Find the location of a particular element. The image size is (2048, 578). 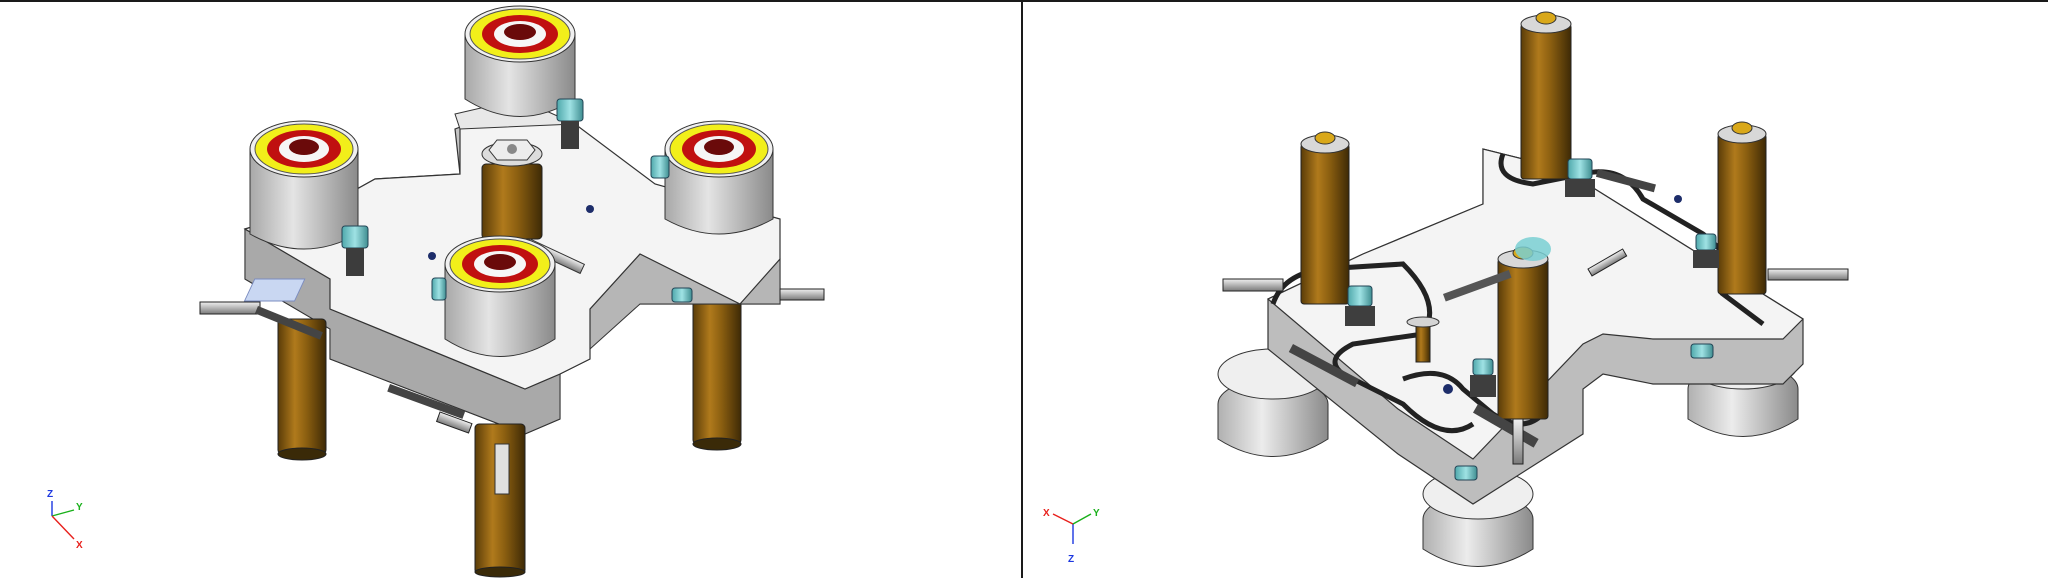

push-fitting-right is located at coordinates (802, 294).